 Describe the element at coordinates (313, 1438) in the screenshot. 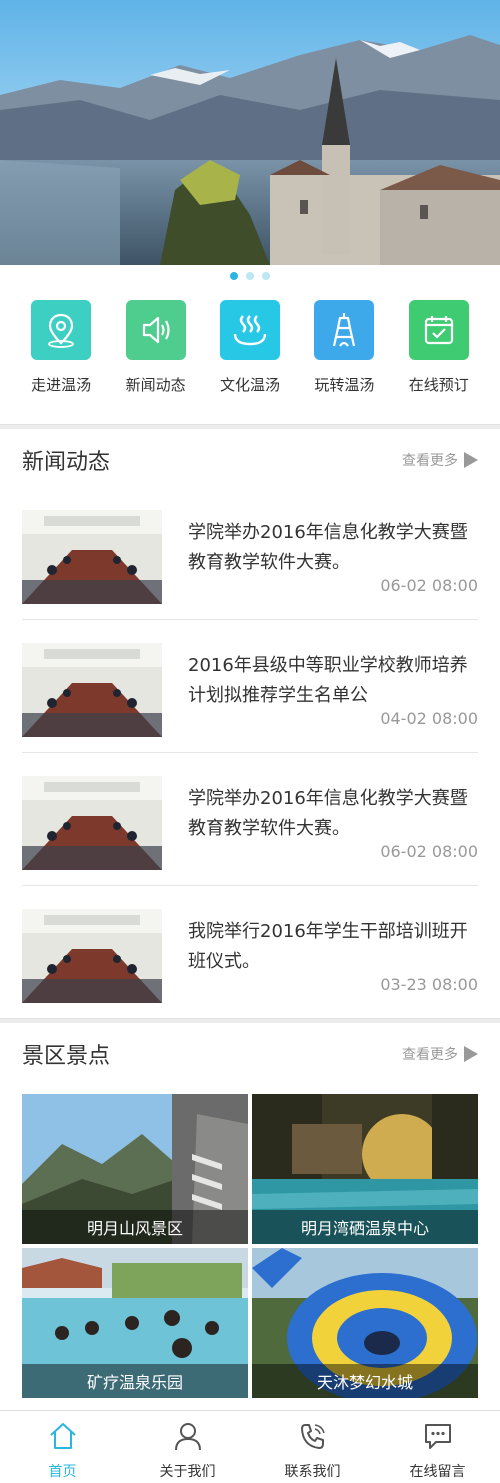

I see `phone-icon` at that location.